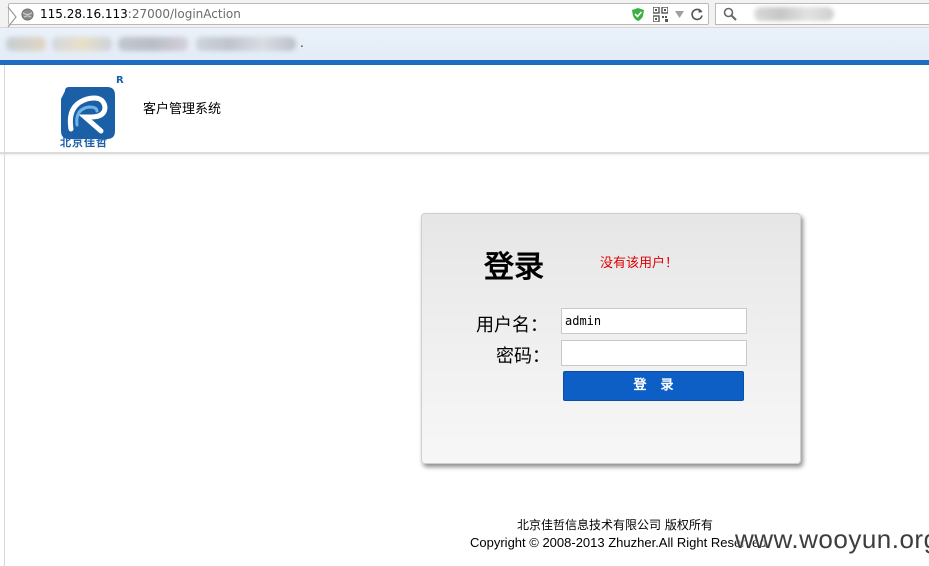 The width and height of the screenshot is (929, 566). I want to click on footer-company: 北京佳哲信息技术有限公司 版权所有, so click(615, 525).